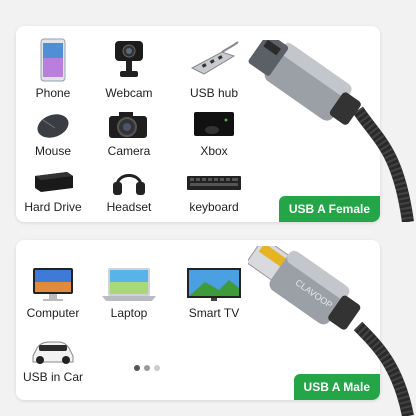  I want to click on carousel-dots, so click(149, 367).